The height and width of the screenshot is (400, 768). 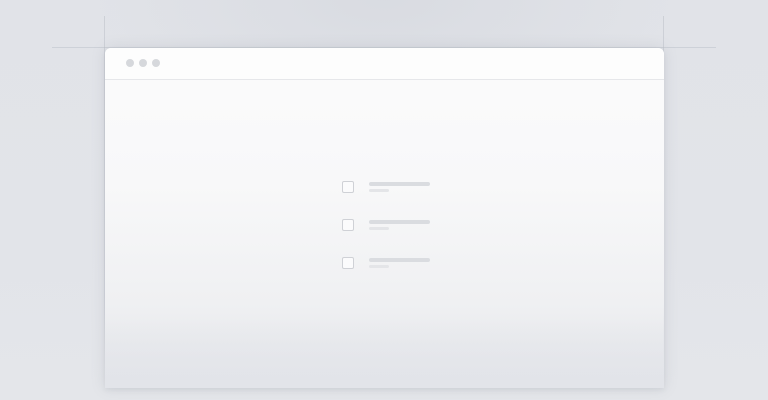 I want to click on window-titlebar, so click(x=384, y=64).